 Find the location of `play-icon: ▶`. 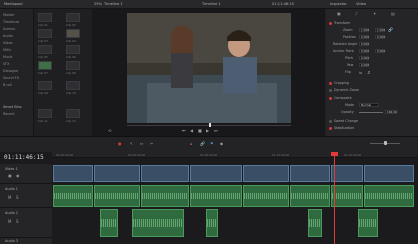

play-icon: ▶ is located at coordinates (207, 131).